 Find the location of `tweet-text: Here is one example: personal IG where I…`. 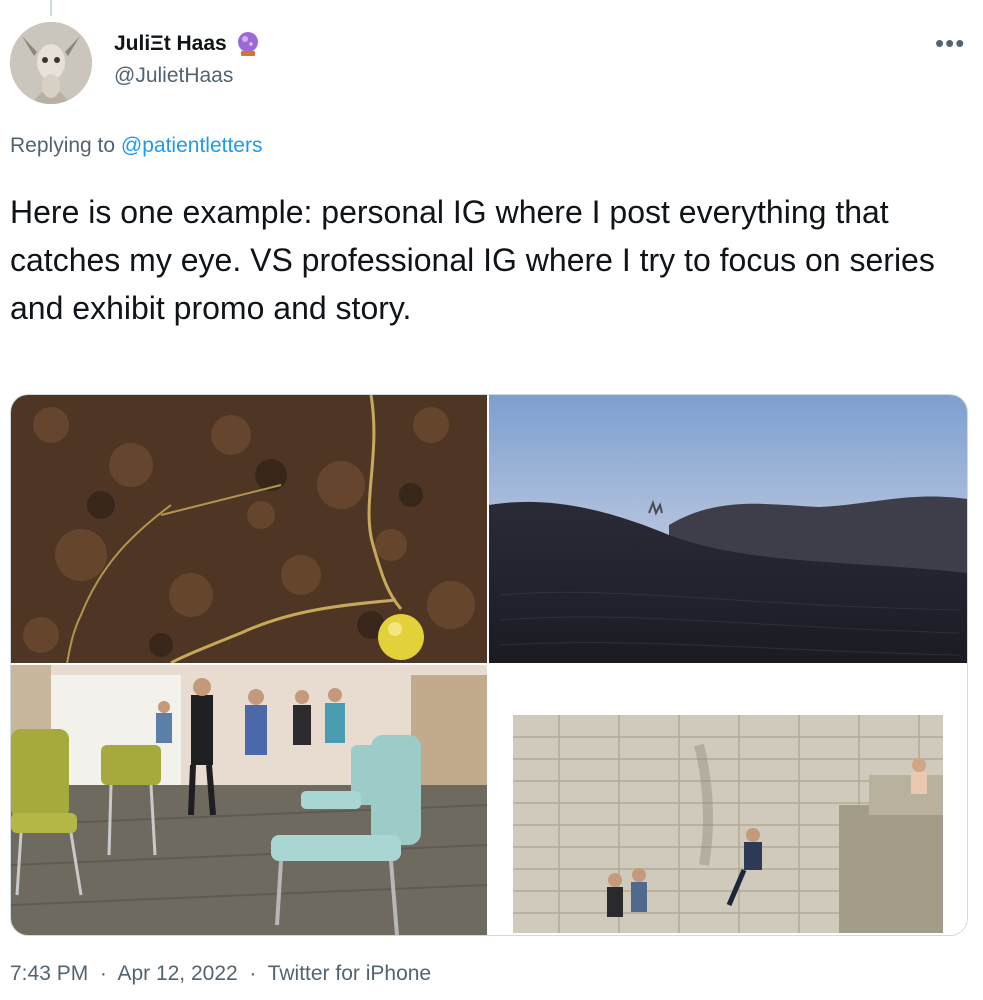

tweet-text: Here is one example: personal IG where I… is located at coordinates (472, 260).